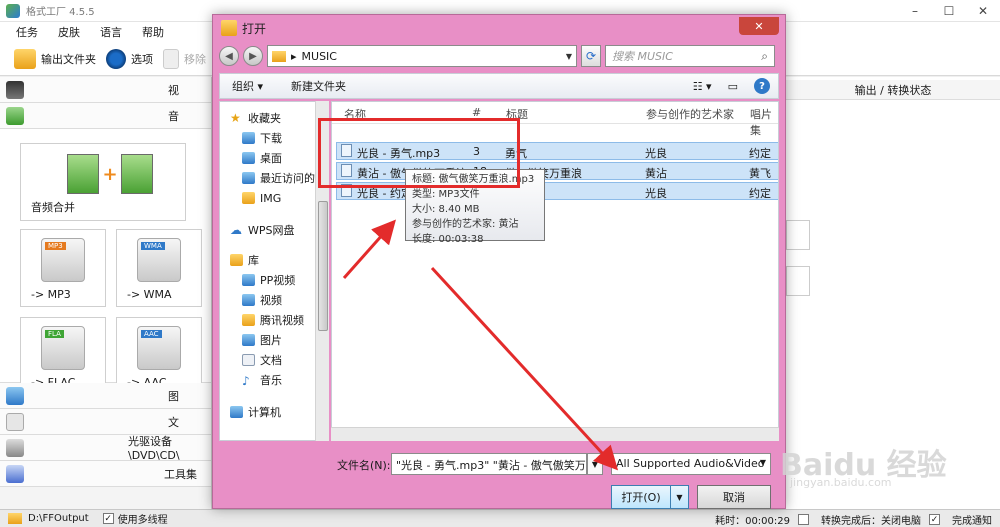  What do you see at coordinates (103, 182) in the screenshot?
I see `audio-merge-tile: + 音频合并` at bounding box center [103, 182].